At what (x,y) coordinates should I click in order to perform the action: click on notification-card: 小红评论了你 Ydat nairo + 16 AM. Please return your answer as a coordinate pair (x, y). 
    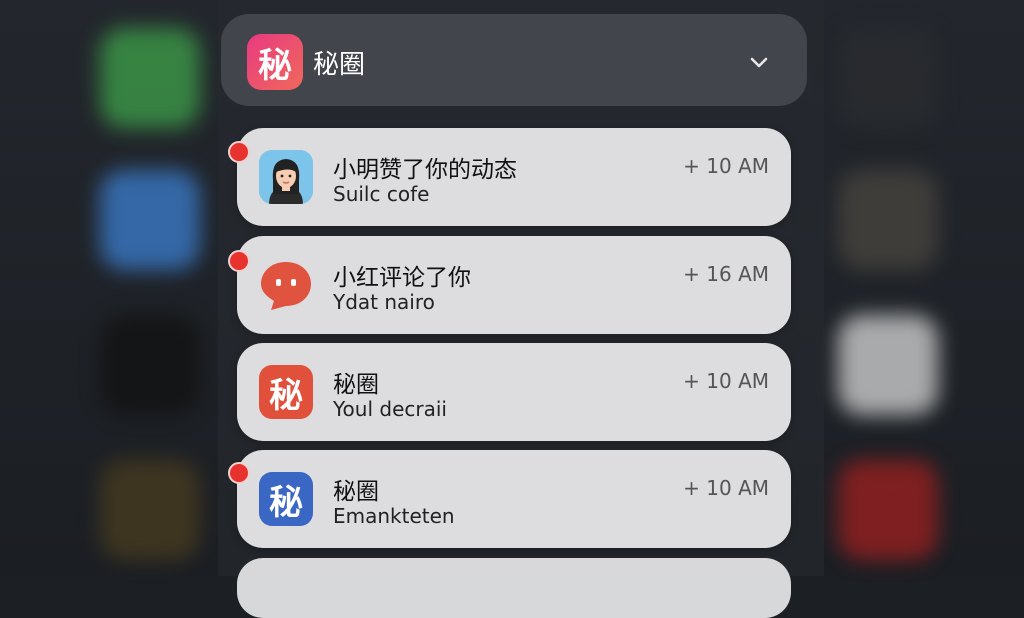
    Looking at the image, I should click on (514, 285).